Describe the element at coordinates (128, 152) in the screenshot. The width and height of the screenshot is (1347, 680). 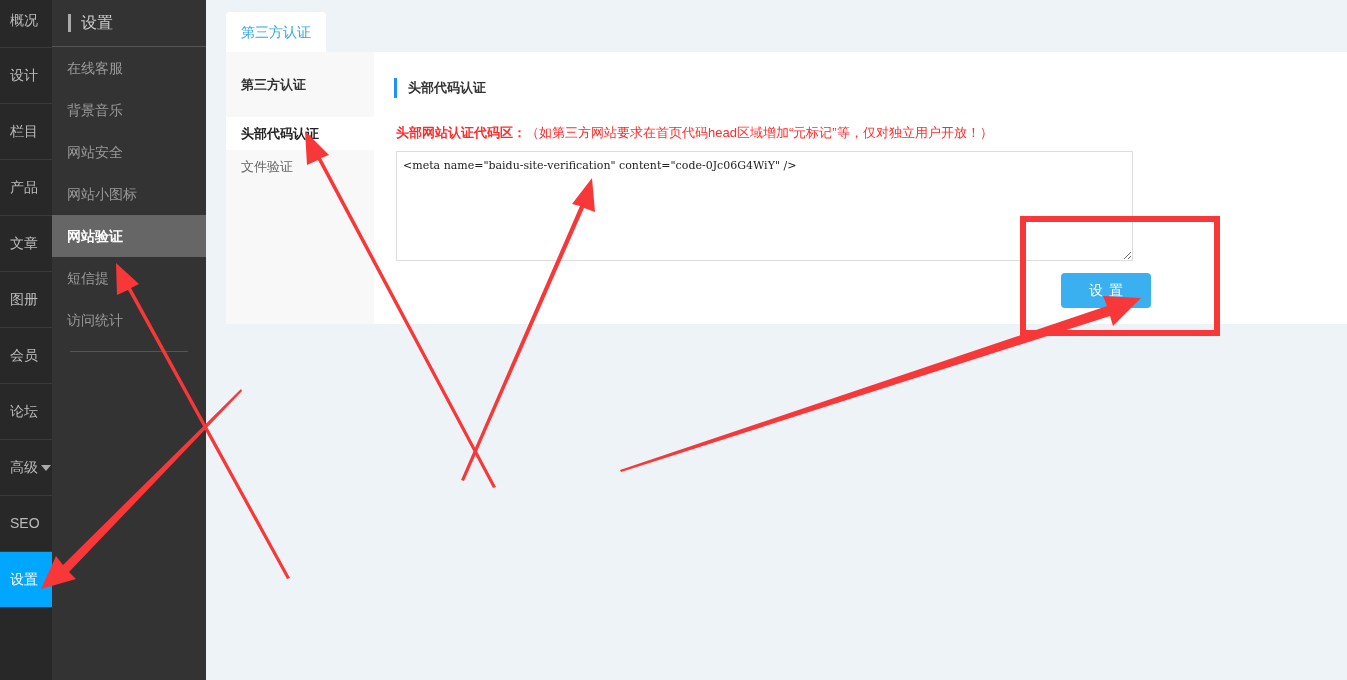
I see `submenu-item: 网站安全` at that location.